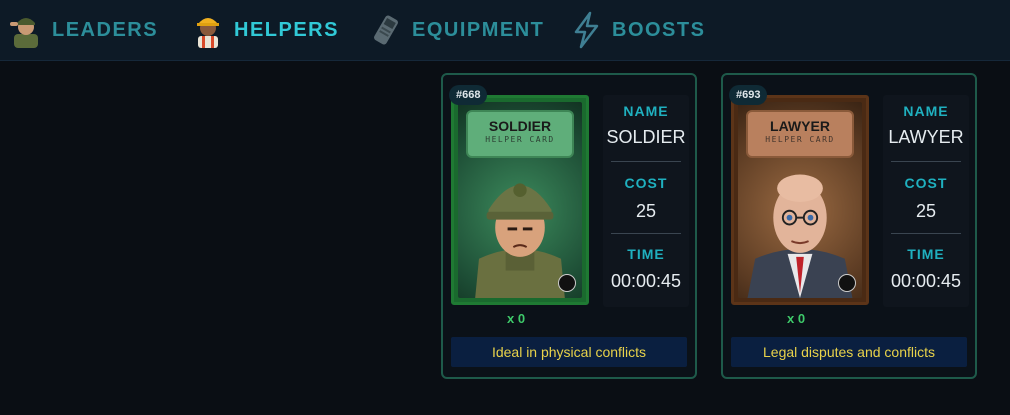 Image resolution: width=1010 pixels, height=415 pixels. I want to click on helper-card-art: LAWYER HELPER CARD, so click(800, 200).